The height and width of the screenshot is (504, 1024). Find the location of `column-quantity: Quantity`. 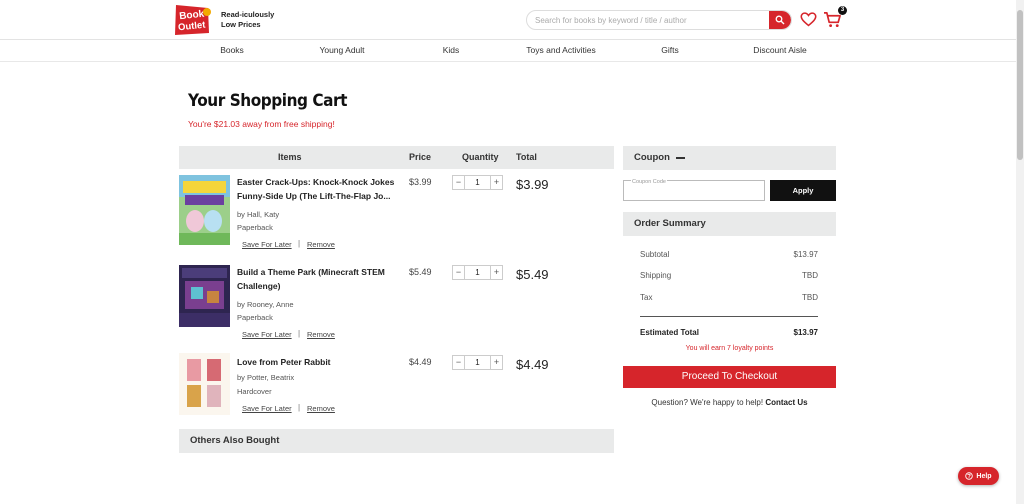

column-quantity: Quantity is located at coordinates (480, 157).